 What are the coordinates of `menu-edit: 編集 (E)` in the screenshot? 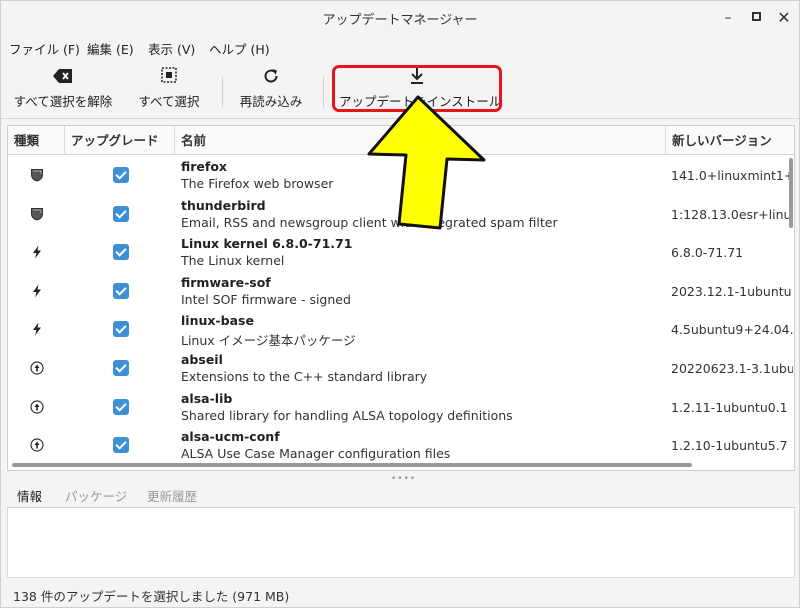 It's located at (110, 48).